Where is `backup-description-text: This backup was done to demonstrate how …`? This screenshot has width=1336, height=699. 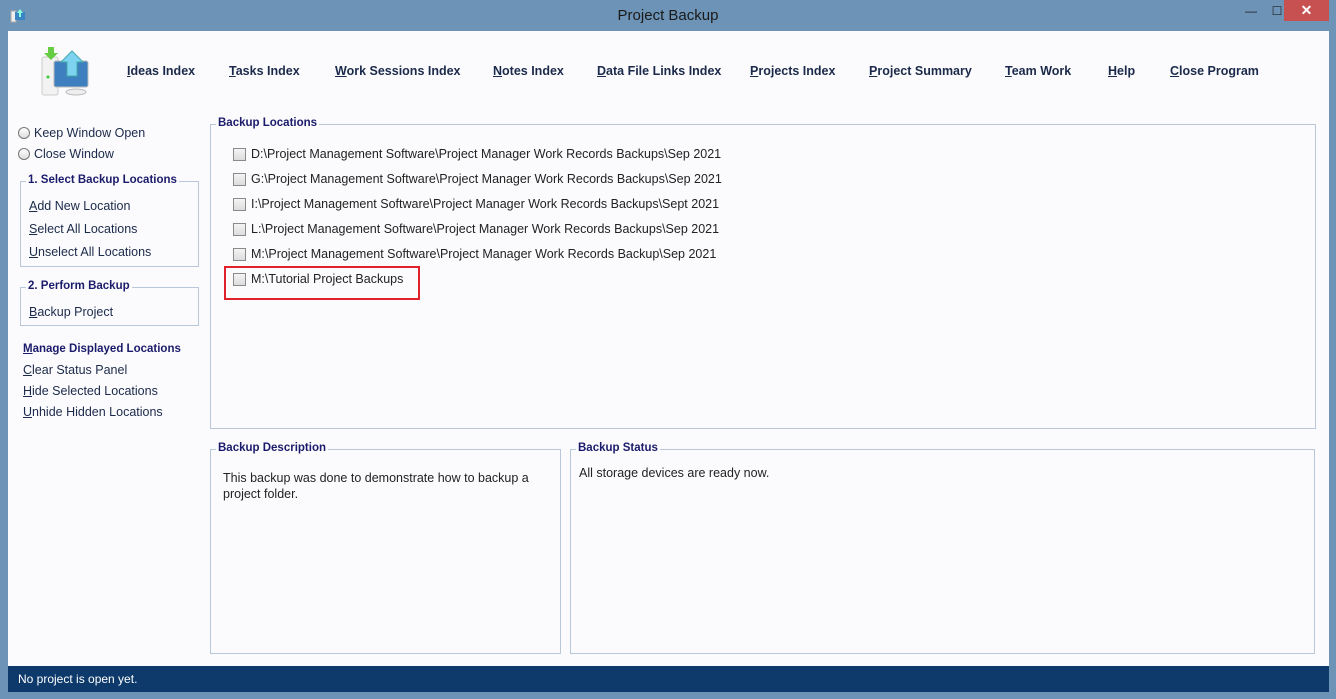 backup-description-text: This backup was done to demonstrate how … is located at coordinates (383, 486).